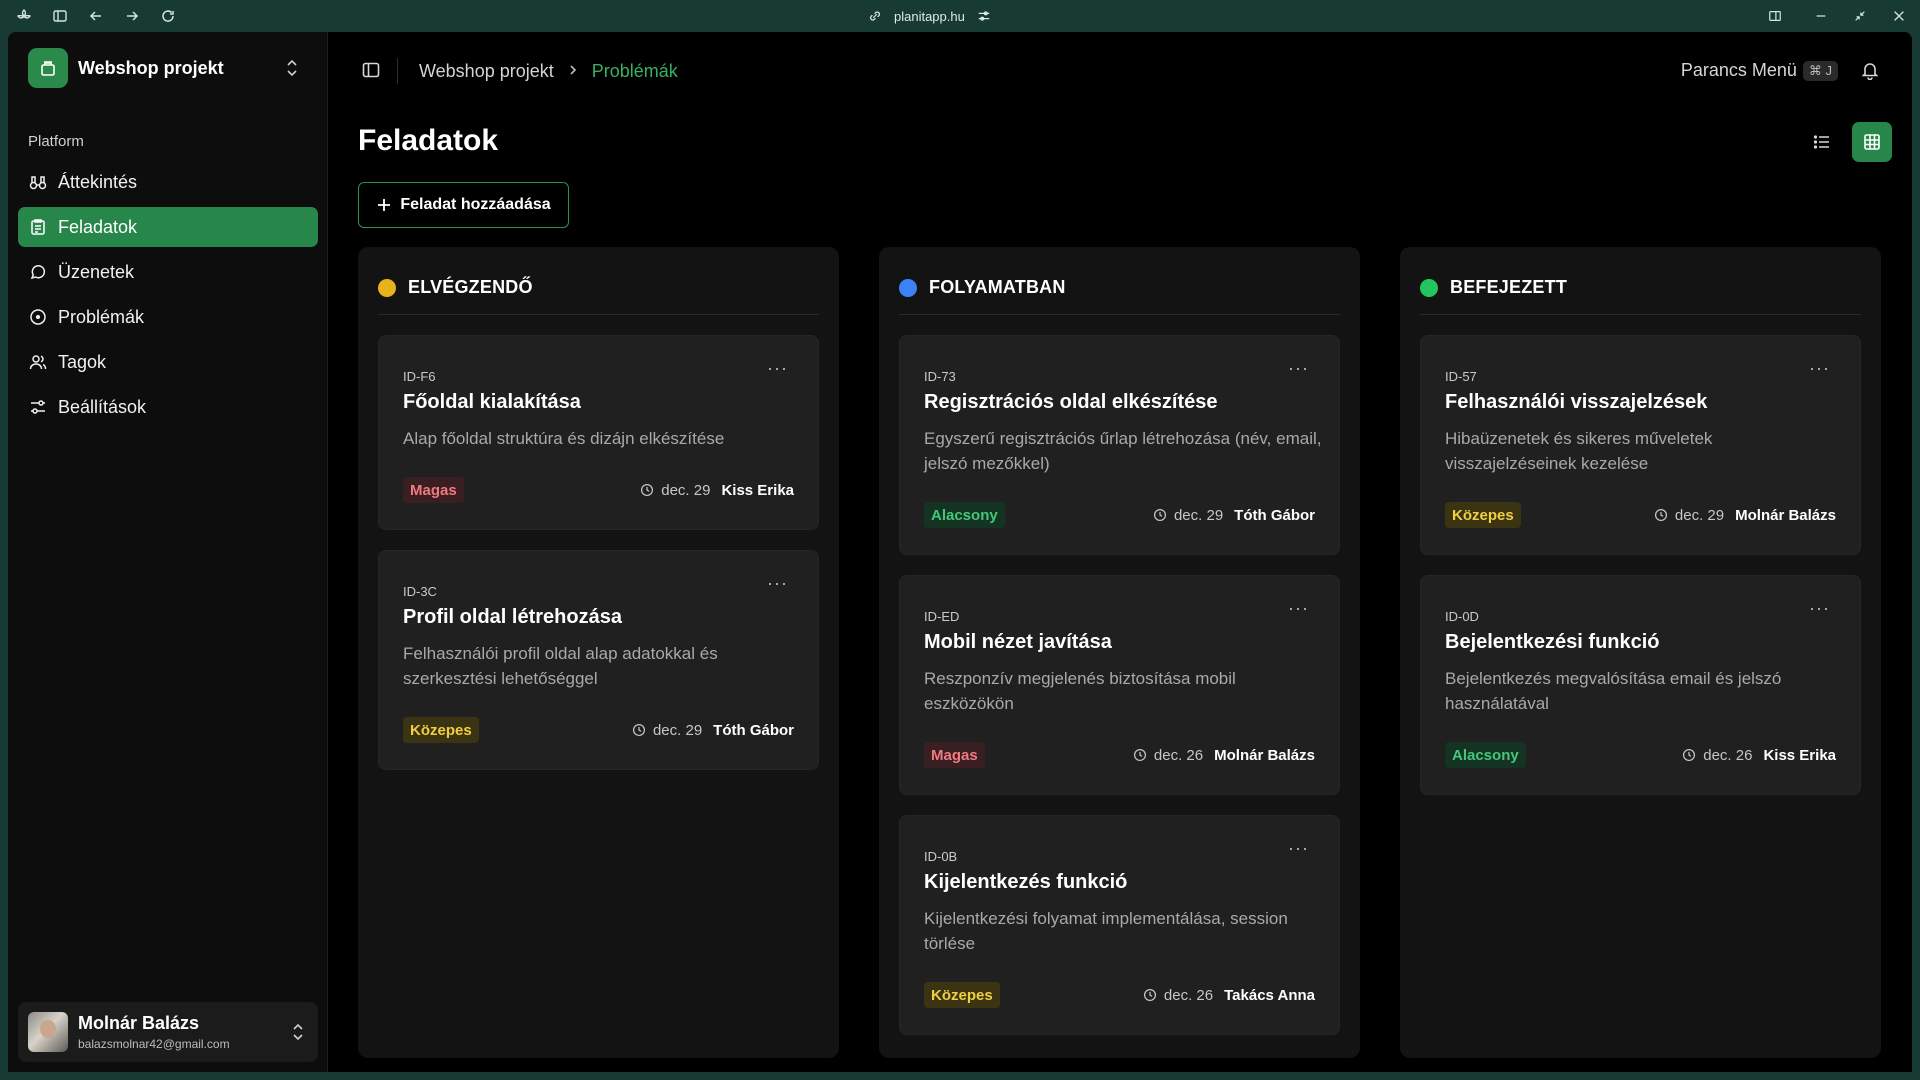 The width and height of the screenshot is (1920, 1080). What do you see at coordinates (168, 227) in the screenshot?
I see `sidebar-item-feladatok: Feladatok` at bounding box center [168, 227].